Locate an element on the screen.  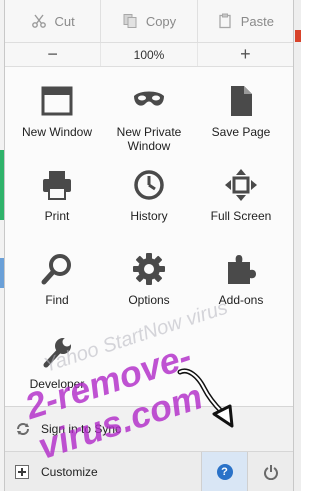
magnifier-icon is located at coordinates (56, 269).